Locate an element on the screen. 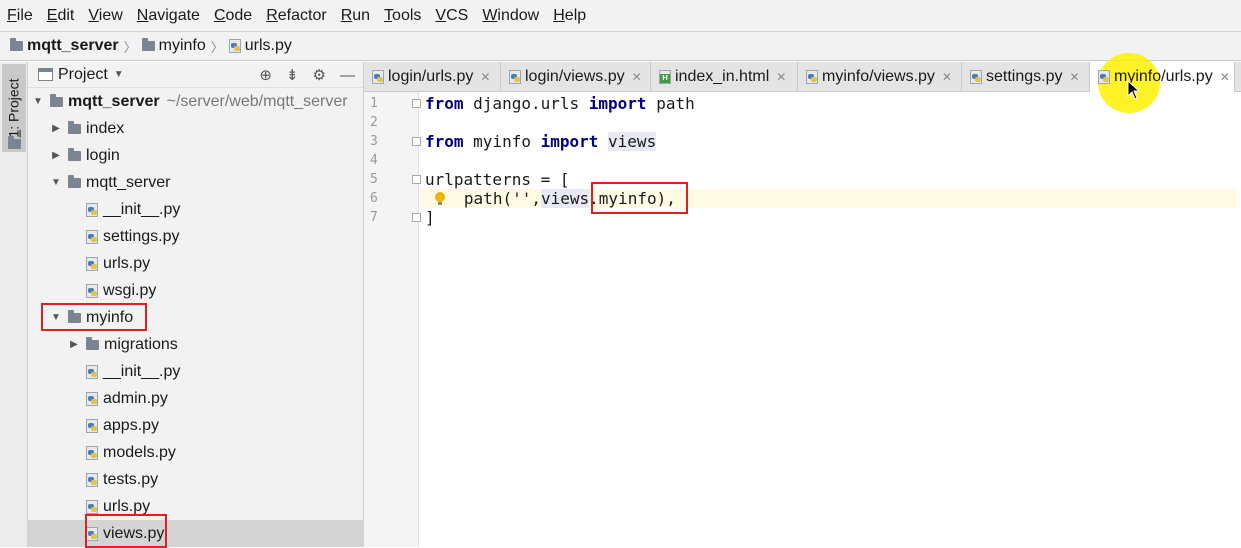 This screenshot has width=1241, height=548. breadcrumb-label: mqtt_server is located at coordinates (73, 45).